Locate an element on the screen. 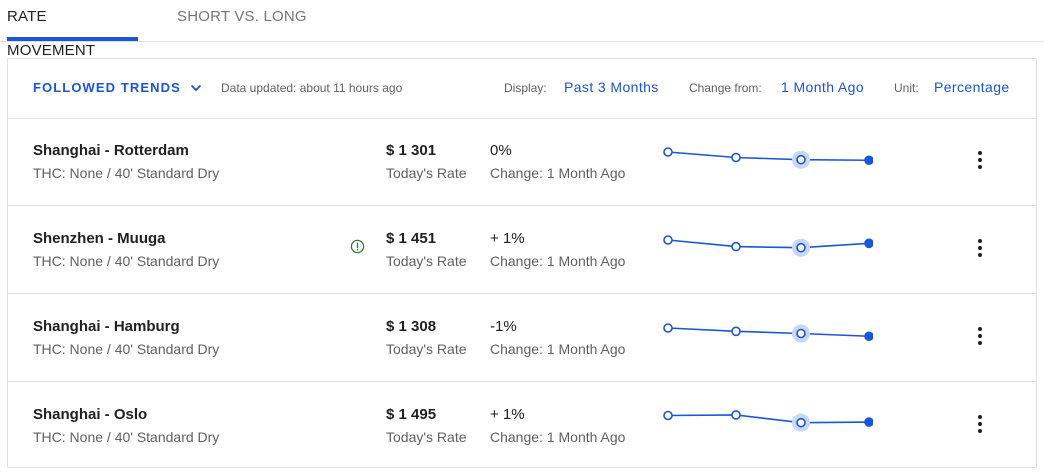 Image resolution: width=1044 pixels, height=476 pixels. chevron-down-icon is located at coordinates (196, 87).